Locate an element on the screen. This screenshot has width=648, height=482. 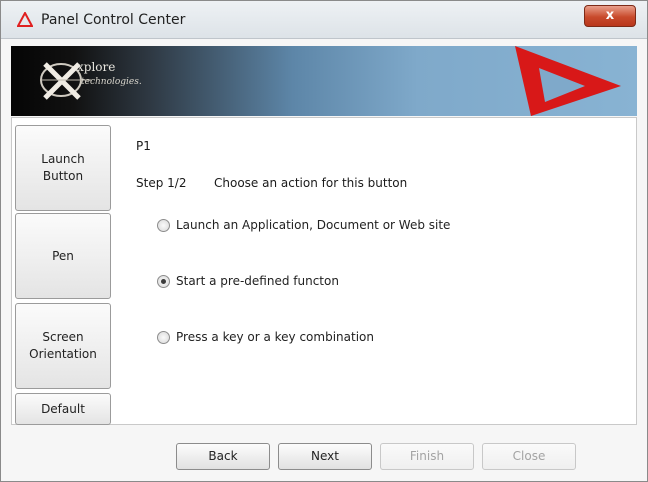
option-label: Press a key or a key combination is located at coordinates (275, 337).